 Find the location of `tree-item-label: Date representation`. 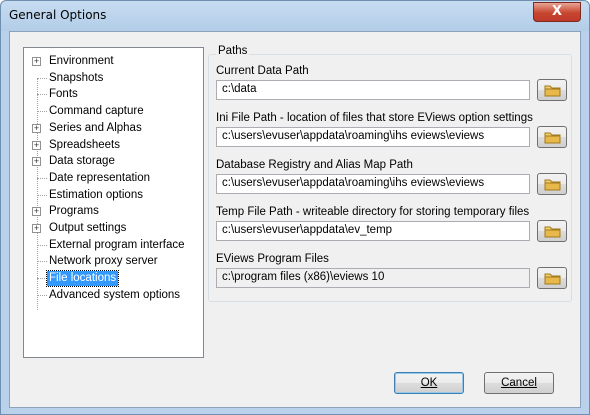

tree-item-label: Date representation is located at coordinates (100, 177).